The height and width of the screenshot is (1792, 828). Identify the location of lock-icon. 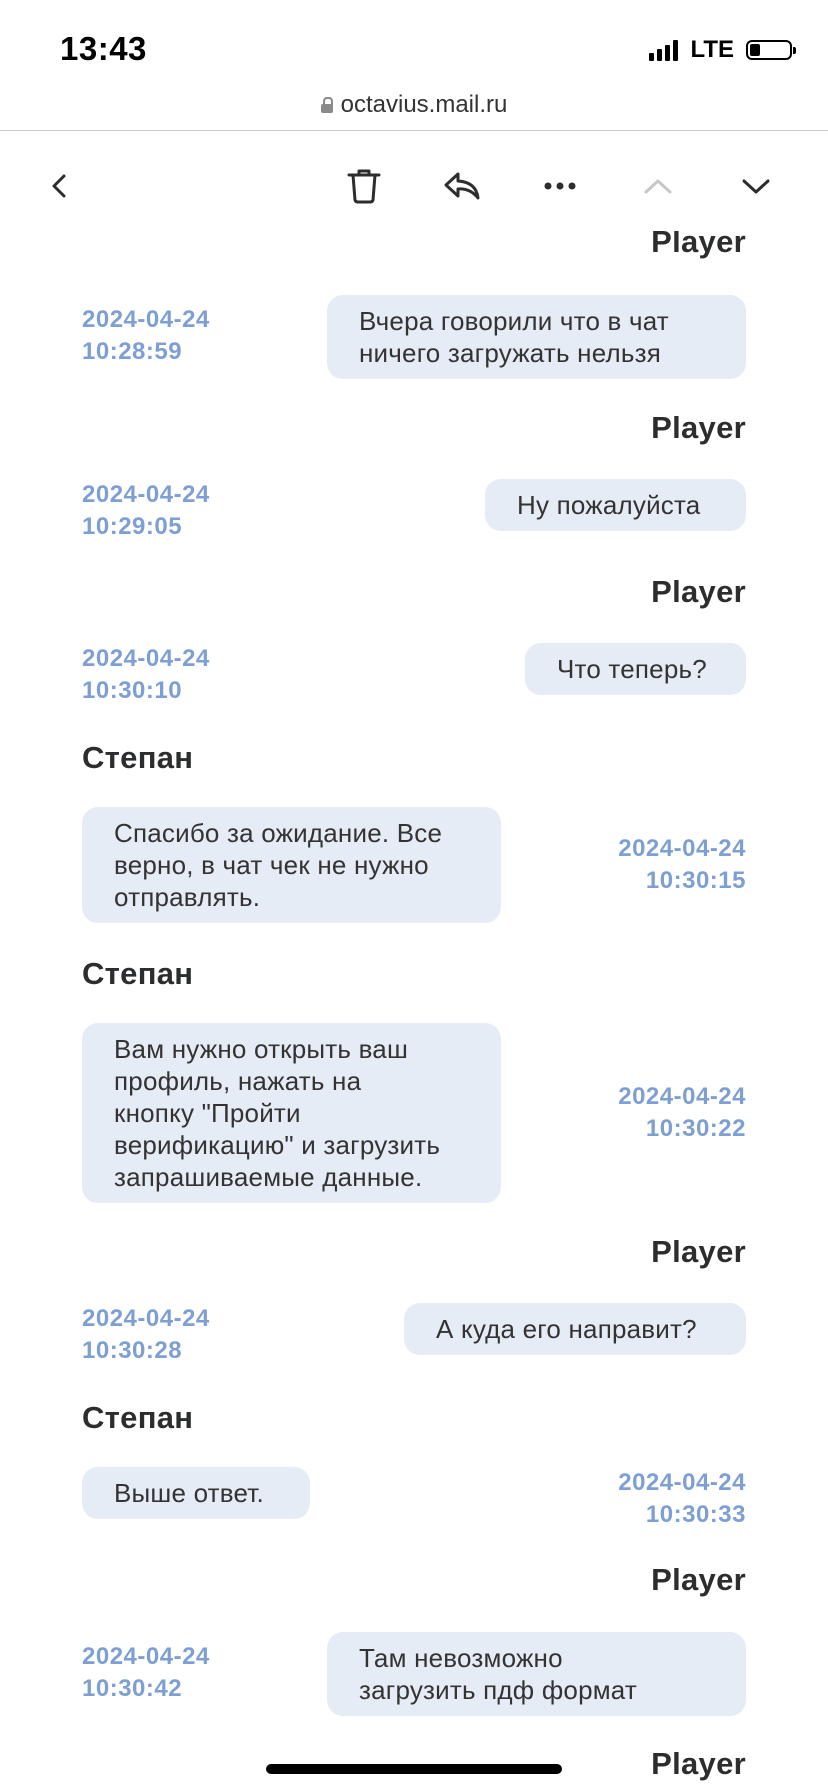
(326, 105).